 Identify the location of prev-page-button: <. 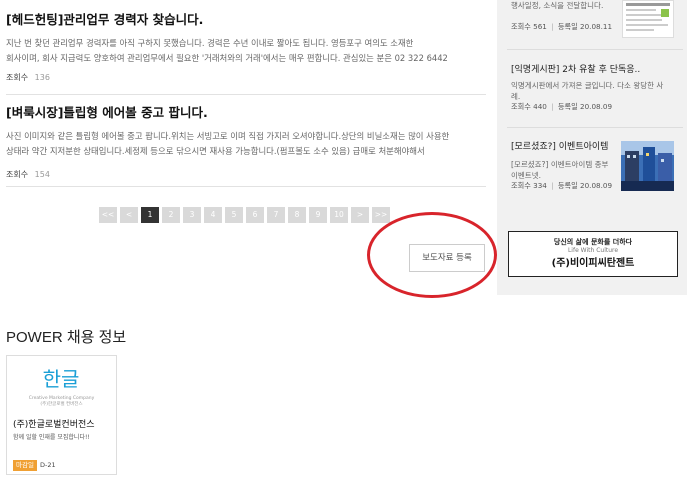
(129, 215).